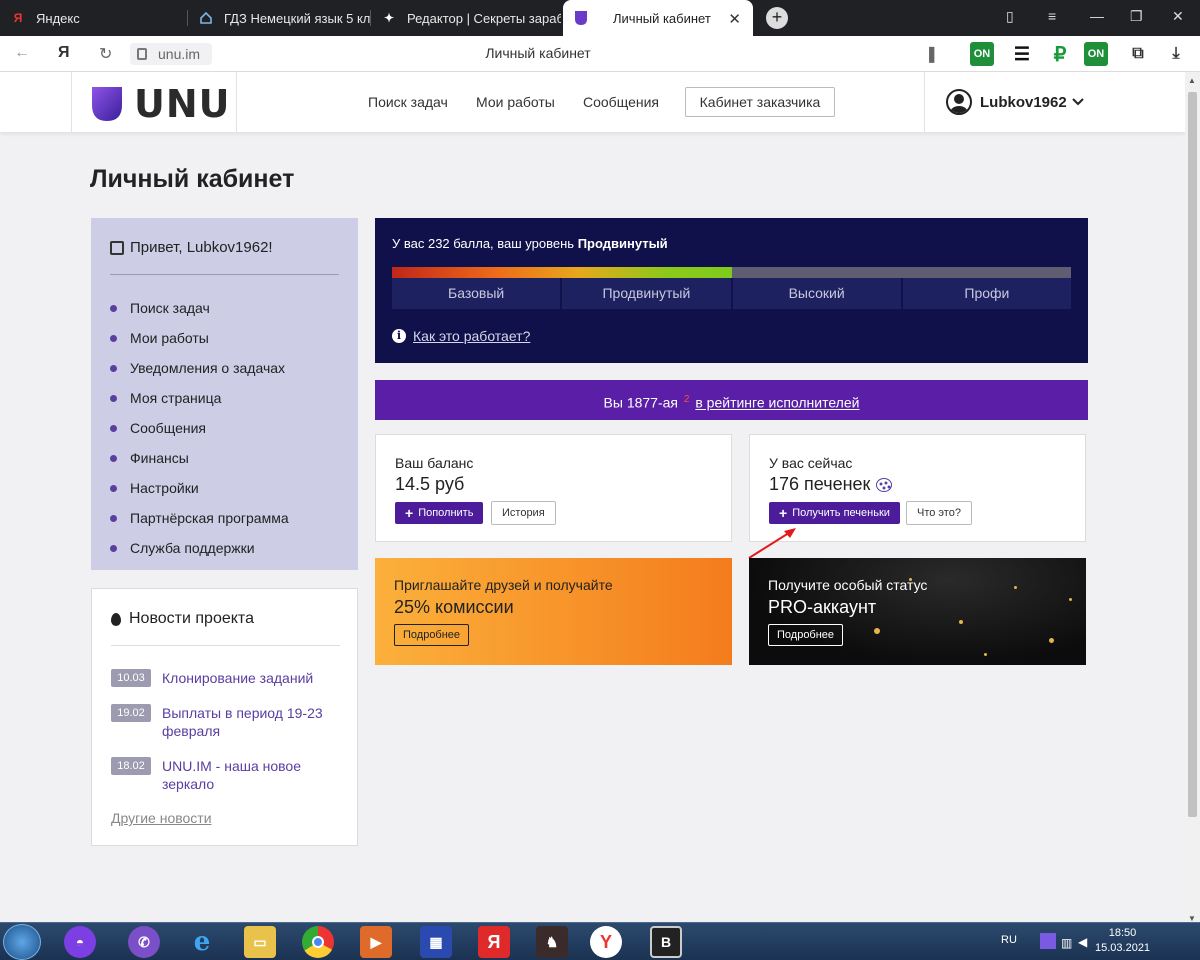 This screenshot has width=1200, height=960. What do you see at coordinates (1192, 80) in the screenshot?
I see `scroll-up-icon: ▲` at bounding box center [1192, 80].